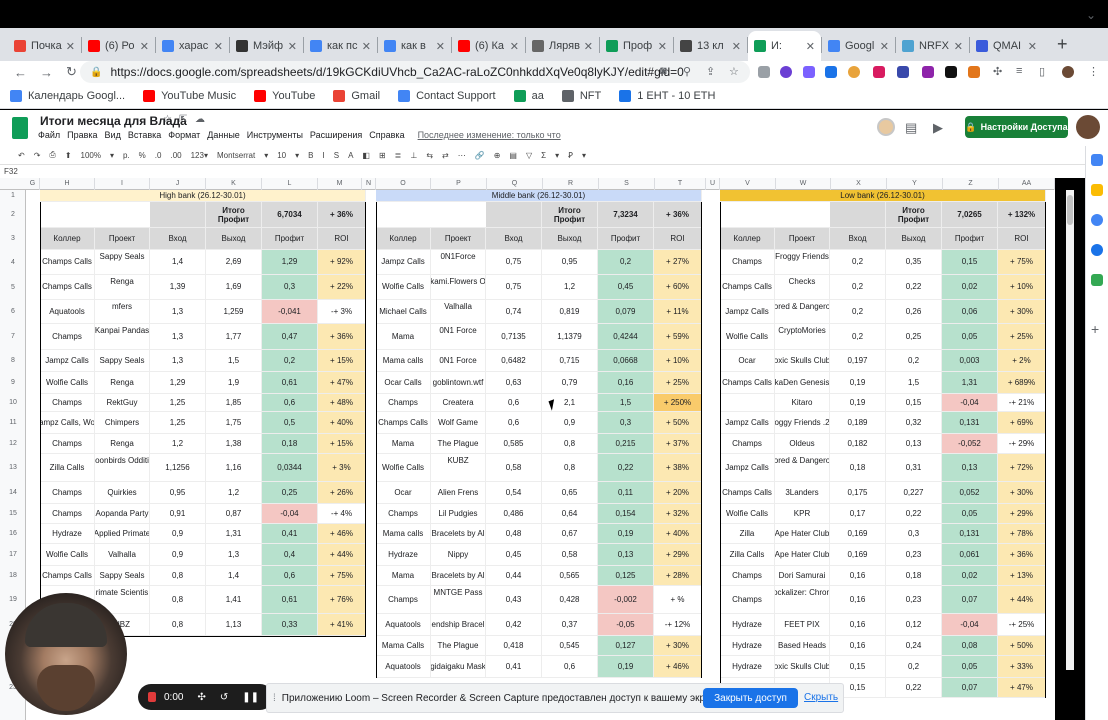 The height and width of the screenshot is (720, 1108). Describe the element at coordinates (458, 312) in the screenshot. I see `project-cell: Valhalla` at that location.